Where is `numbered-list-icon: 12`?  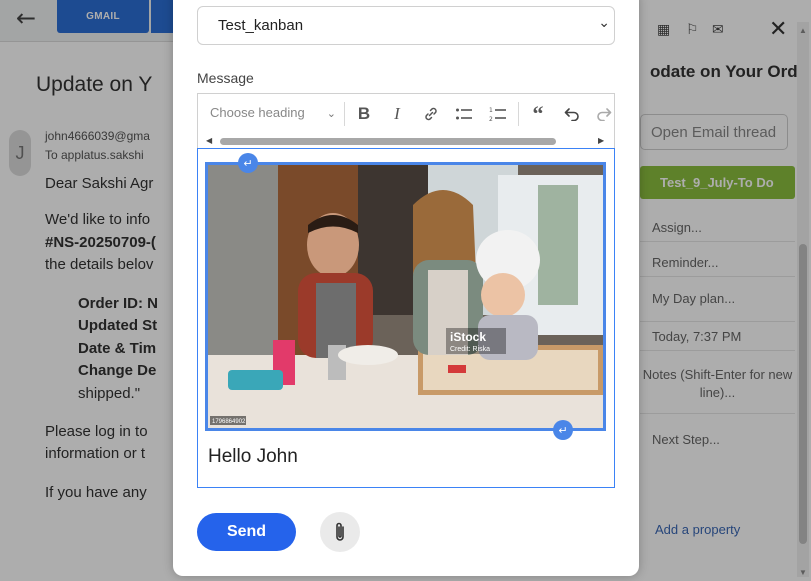 numbered-list-icon: 12 is located at coordinates (498, 114).